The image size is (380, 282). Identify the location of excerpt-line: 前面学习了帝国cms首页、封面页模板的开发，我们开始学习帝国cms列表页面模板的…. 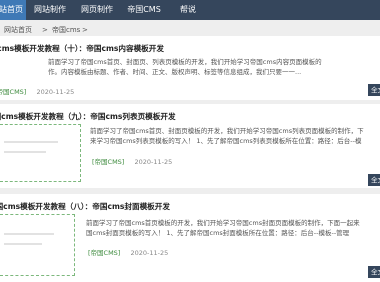
(227, 131).